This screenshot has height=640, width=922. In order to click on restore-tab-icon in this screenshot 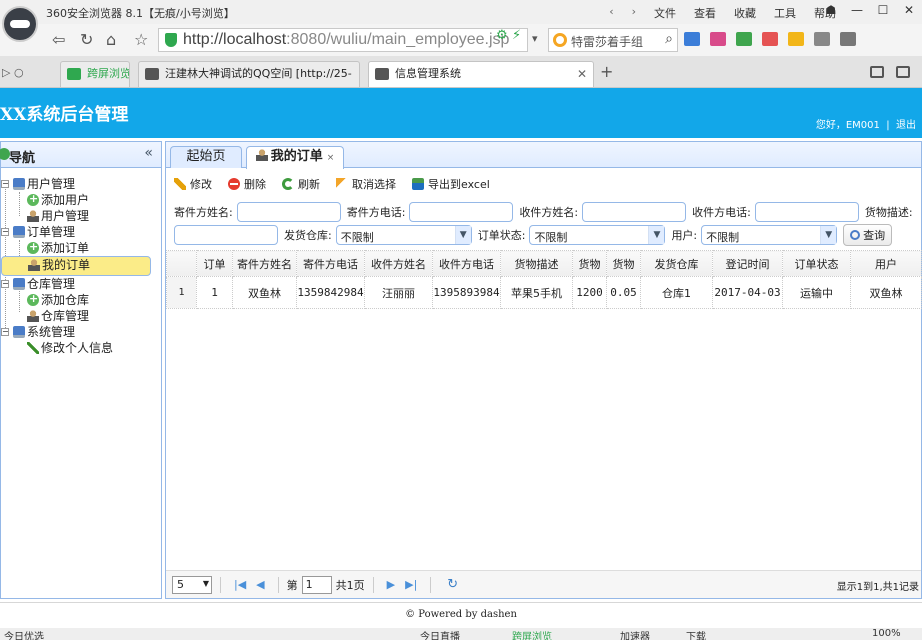, I will do `click(877, 72)`.